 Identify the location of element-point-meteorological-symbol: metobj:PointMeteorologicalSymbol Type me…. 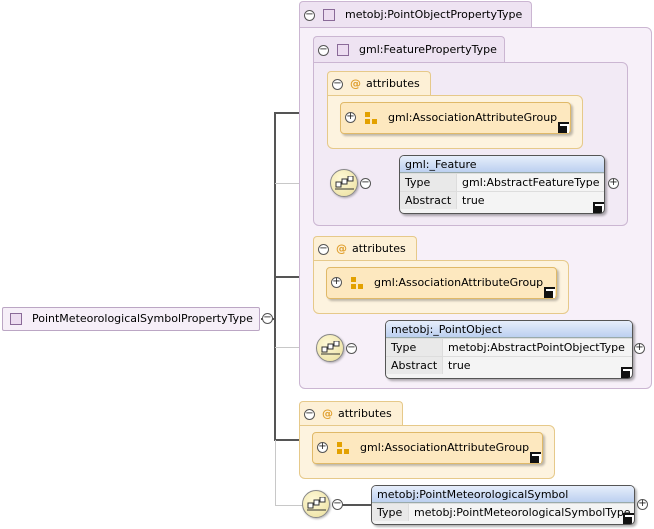
(503, 505).